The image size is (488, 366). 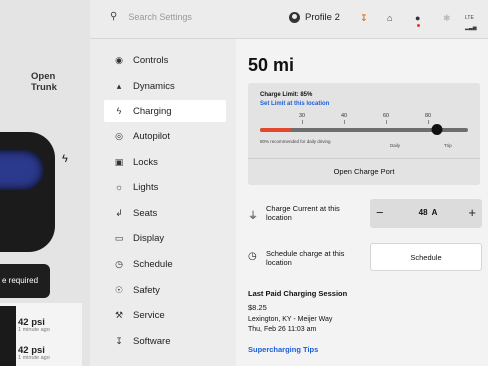 What do you see at coordinates (294, 17) in the screenshot?
I see `profile-avatar-icon` at bounding box center [294, 17].